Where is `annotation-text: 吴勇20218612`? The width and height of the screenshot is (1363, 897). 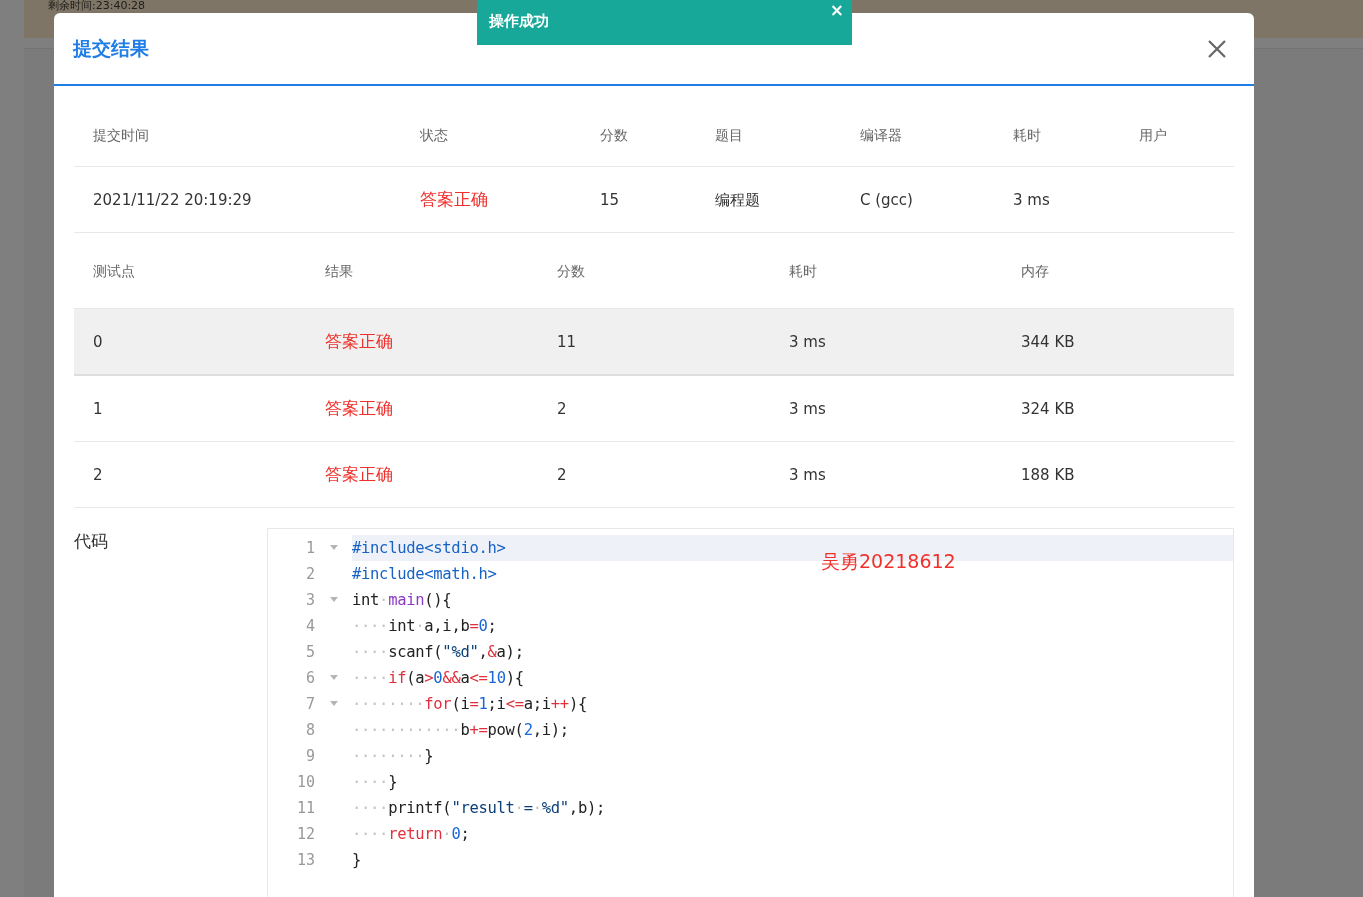
annotation-text: 吴勇20218612 is located at coordinates (888, 561).